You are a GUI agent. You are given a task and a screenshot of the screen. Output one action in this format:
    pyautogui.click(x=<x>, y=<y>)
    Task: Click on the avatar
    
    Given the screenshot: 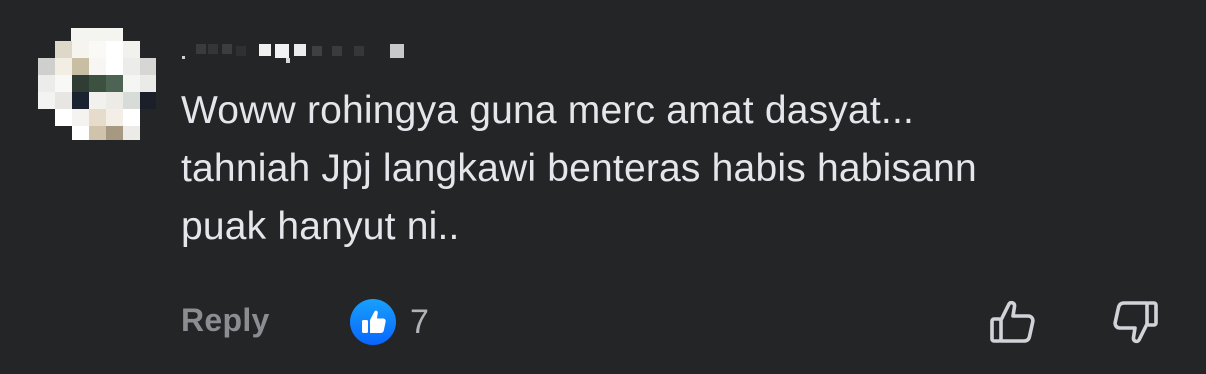 What is the action you would take?
    pyautogui.click(x=97, y=84)
    